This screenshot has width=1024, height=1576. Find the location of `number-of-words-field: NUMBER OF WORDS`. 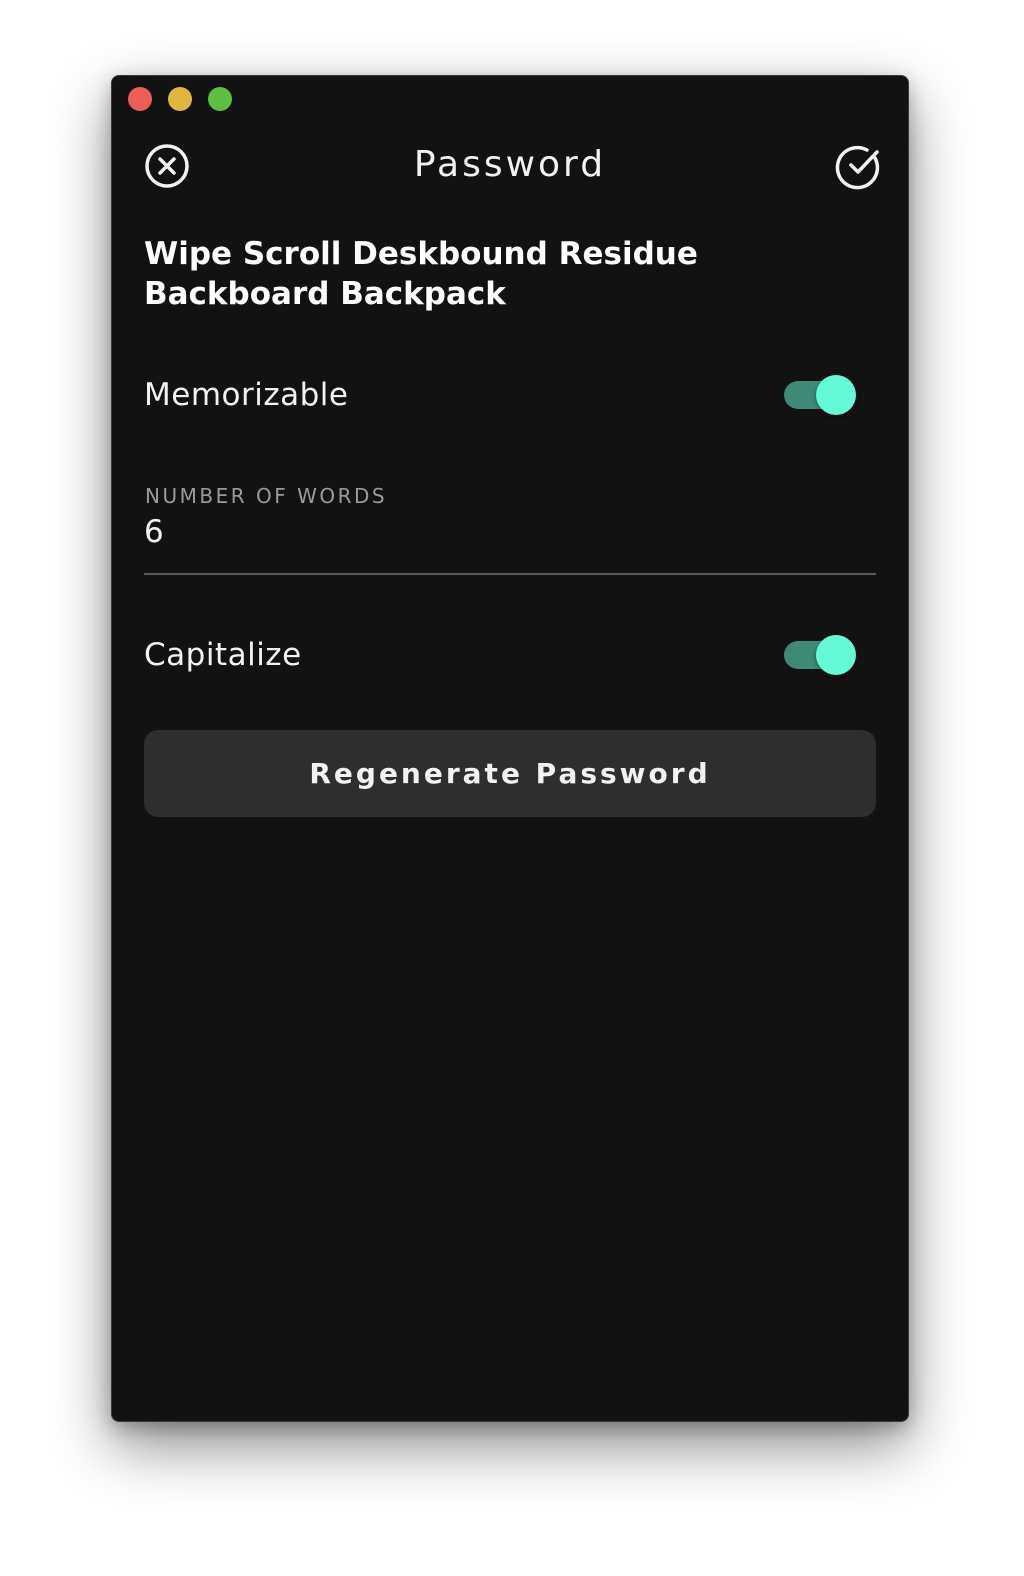

number-of-words-field: NUMBER OF WORDS is located at coordinates (510, 528).